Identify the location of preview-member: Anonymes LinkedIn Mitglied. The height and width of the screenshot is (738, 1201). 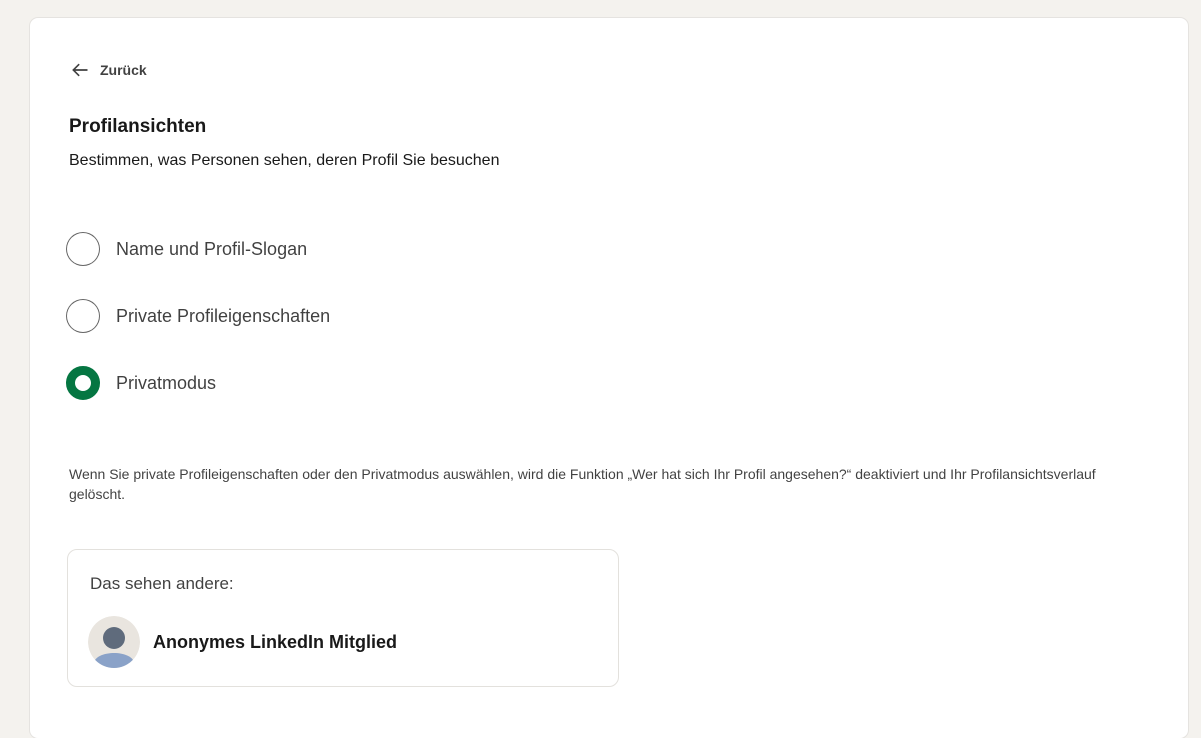
(242, 642).